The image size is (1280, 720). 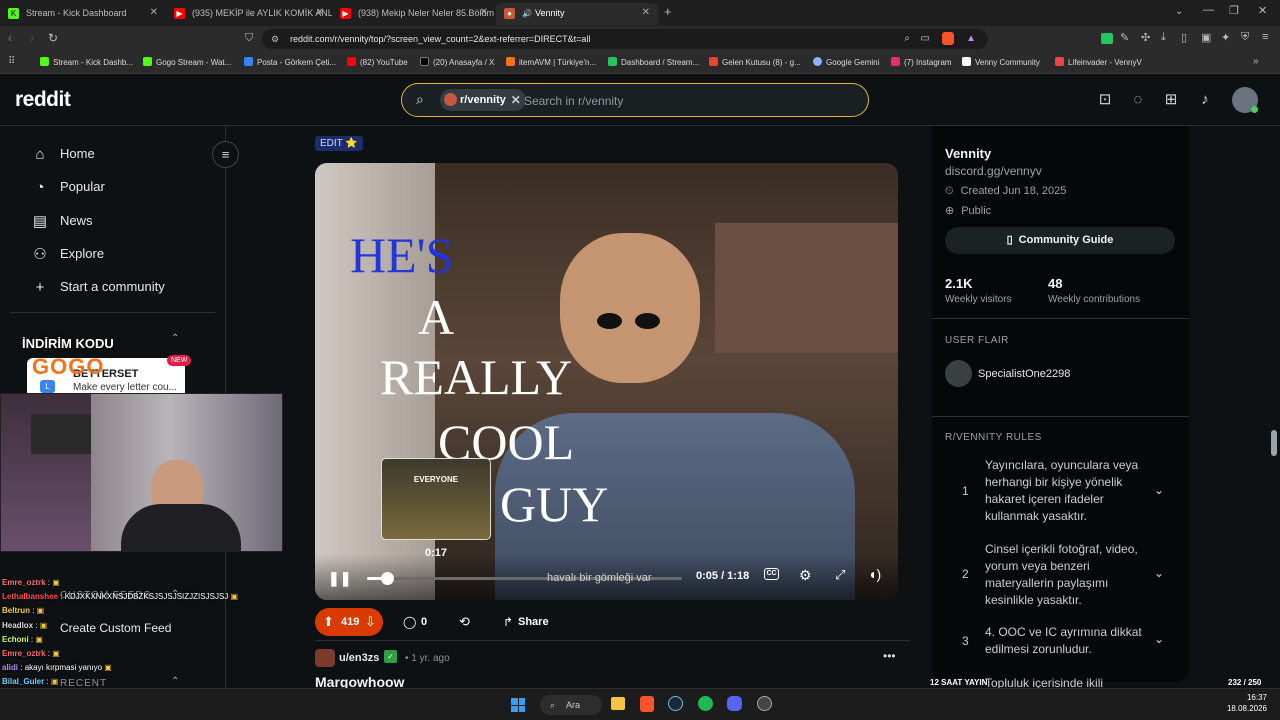 I want to click on taskbar-search: ⌕ Ara, so click(x=571, y=705).